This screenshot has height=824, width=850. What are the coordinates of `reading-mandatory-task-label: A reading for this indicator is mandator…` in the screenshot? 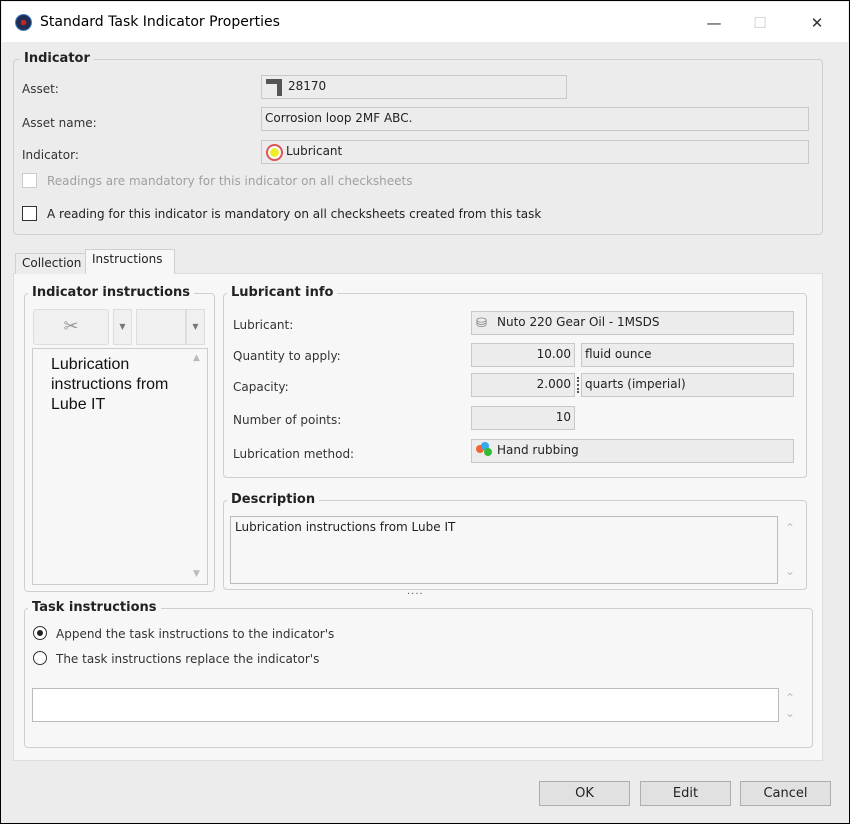 It's located at (294, 214).